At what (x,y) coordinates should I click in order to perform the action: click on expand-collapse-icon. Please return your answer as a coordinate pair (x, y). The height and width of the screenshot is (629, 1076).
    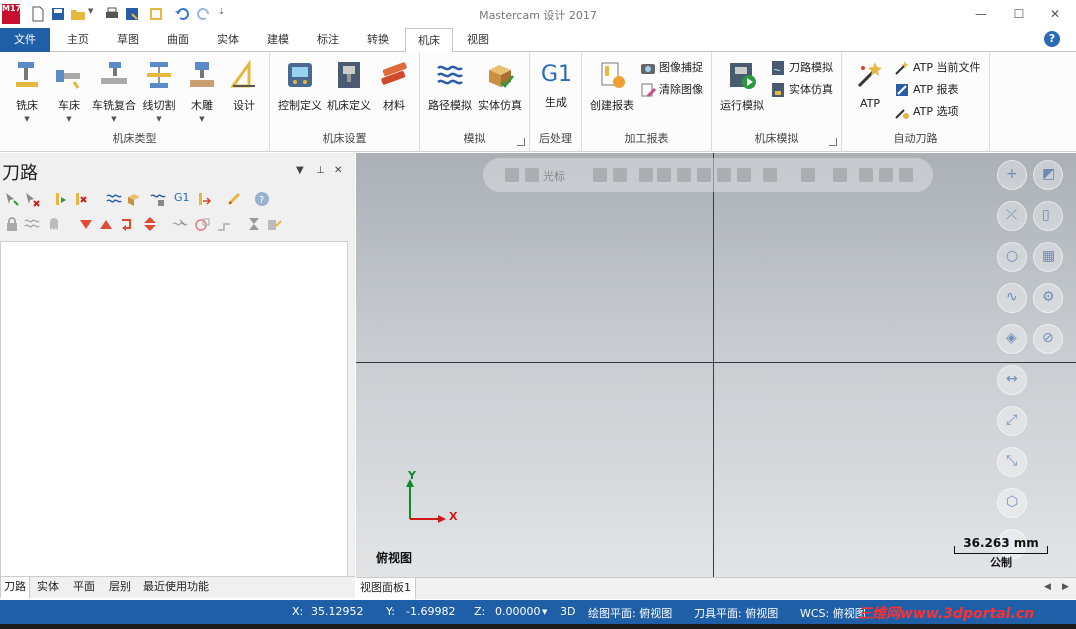
    Looking at the image, I should click on (150, 224).